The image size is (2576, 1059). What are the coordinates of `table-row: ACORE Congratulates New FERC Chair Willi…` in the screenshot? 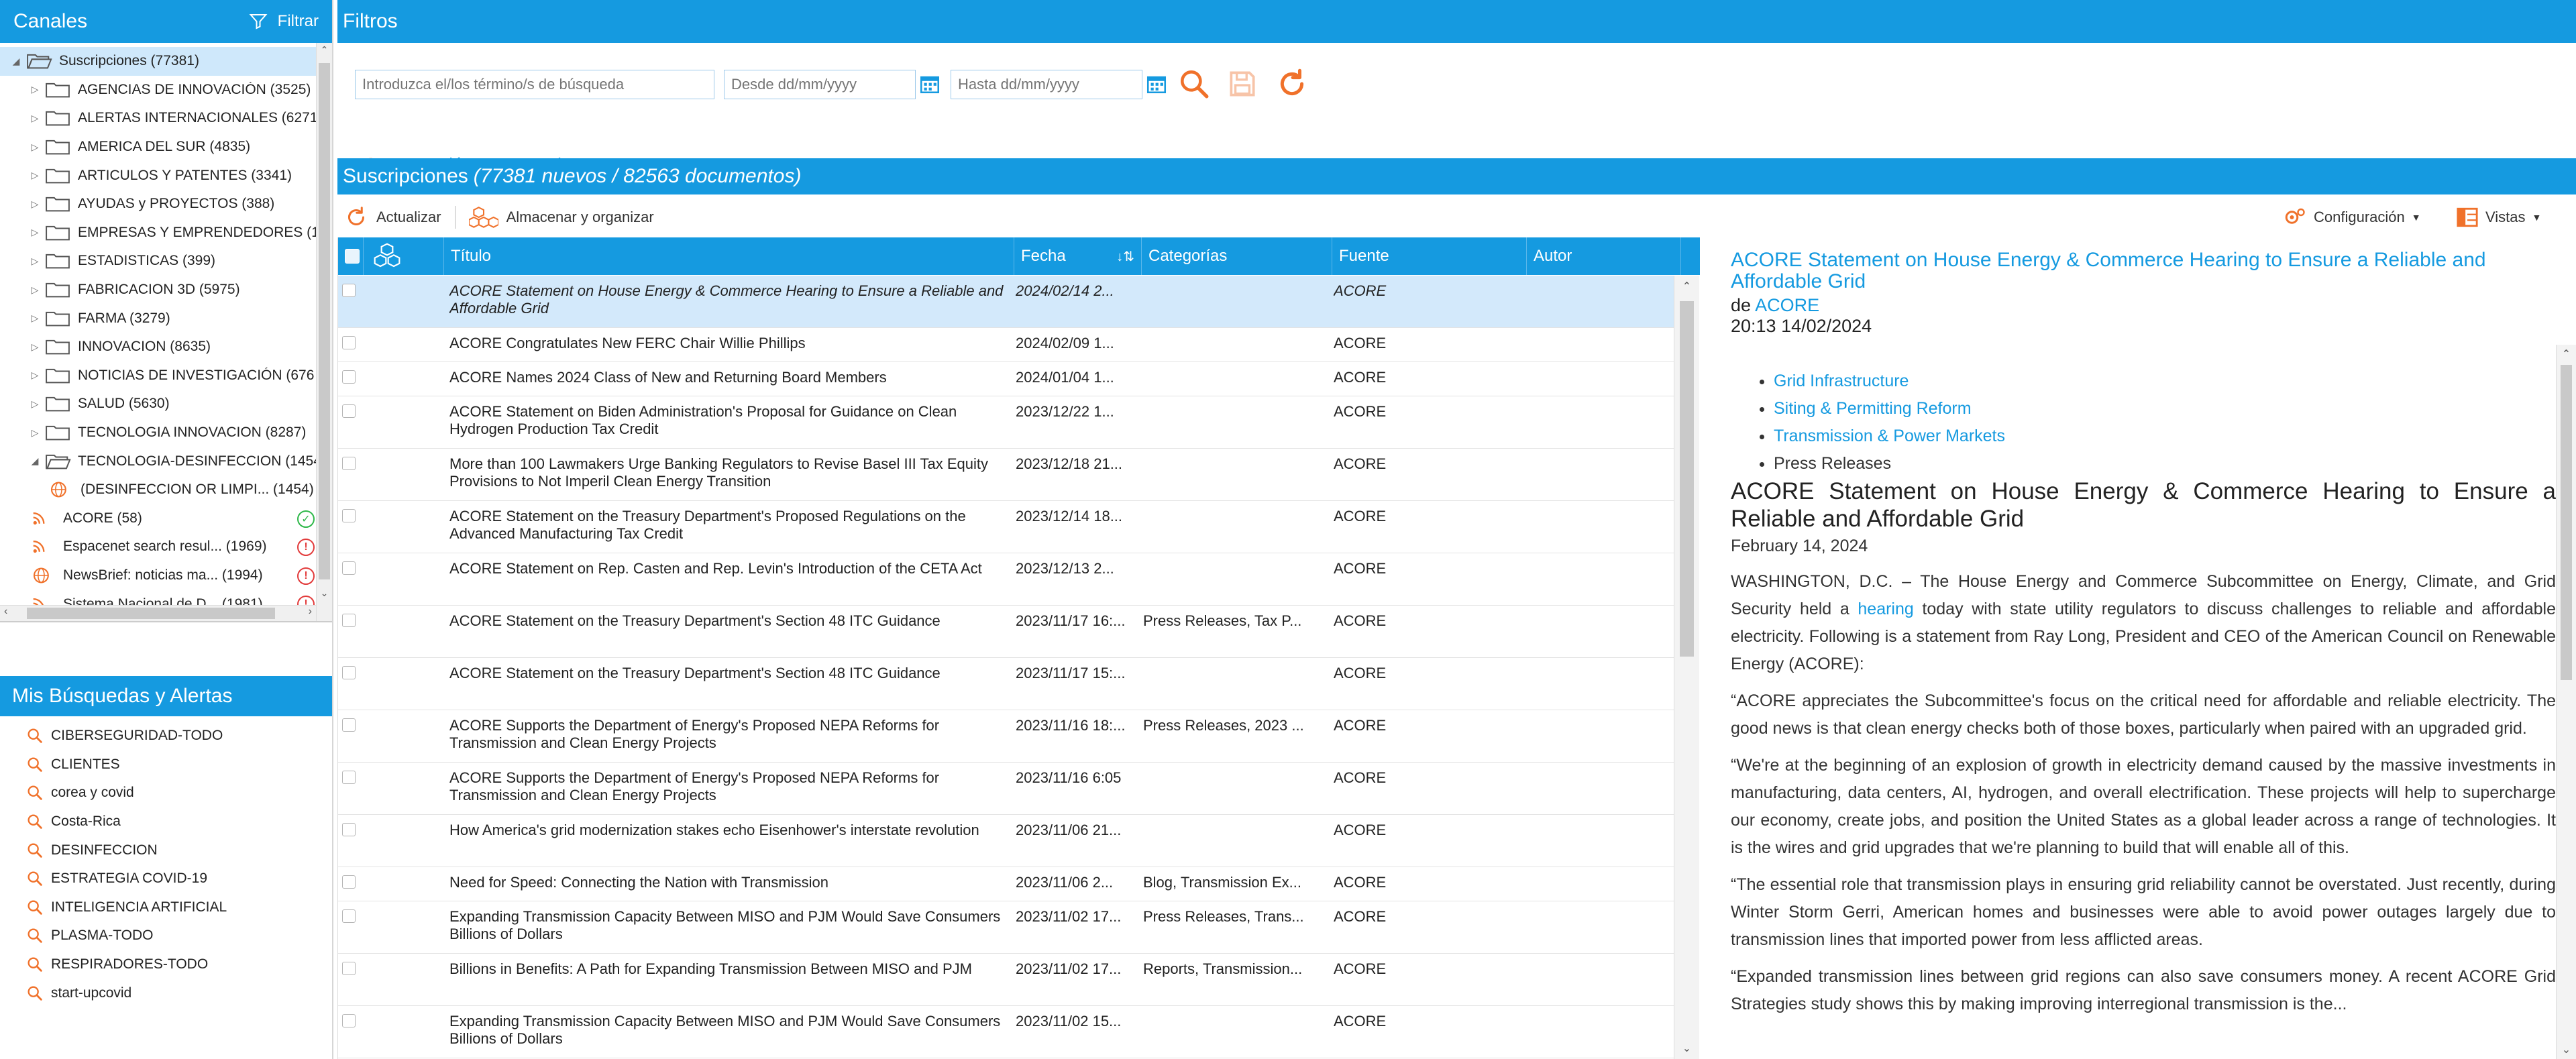 It's located at (1006, 345).